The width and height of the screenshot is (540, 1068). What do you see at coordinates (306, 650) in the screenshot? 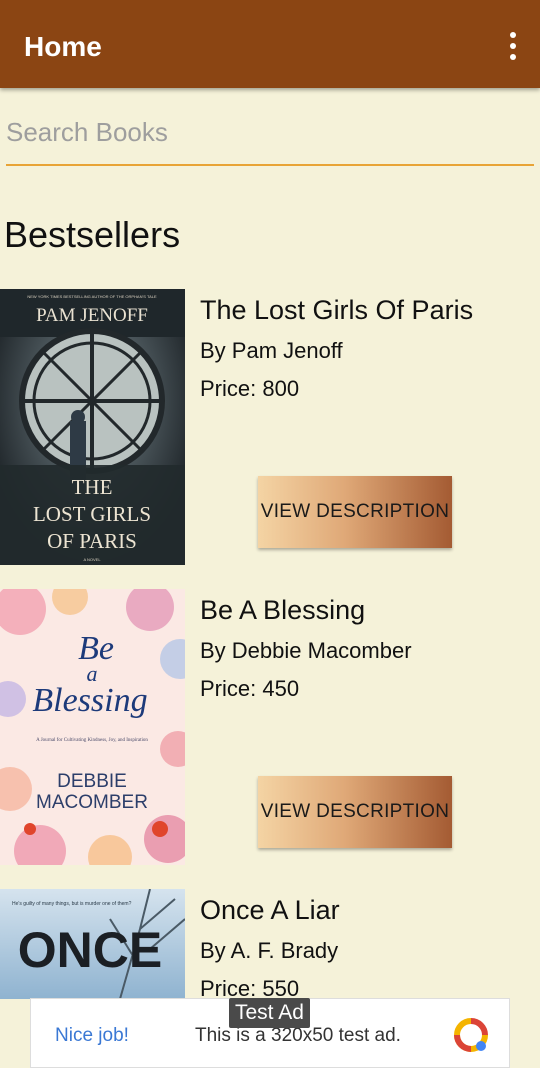
I see `book-author: By Debbie Macomber` at bounding box center [306, 650].